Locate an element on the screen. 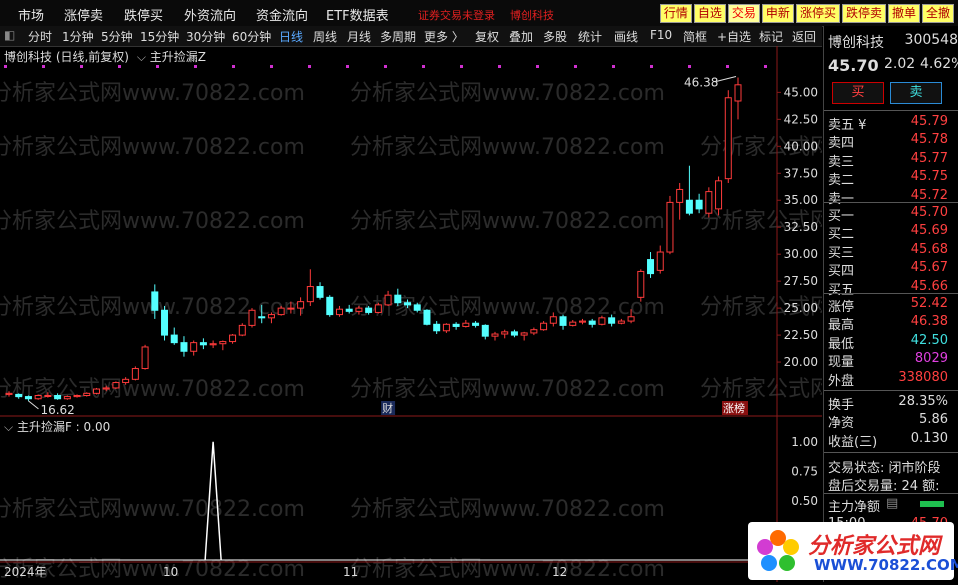 This screenshot has height=585, width=958. tab-intraday: 分时 is located at coordinates (40, 36).